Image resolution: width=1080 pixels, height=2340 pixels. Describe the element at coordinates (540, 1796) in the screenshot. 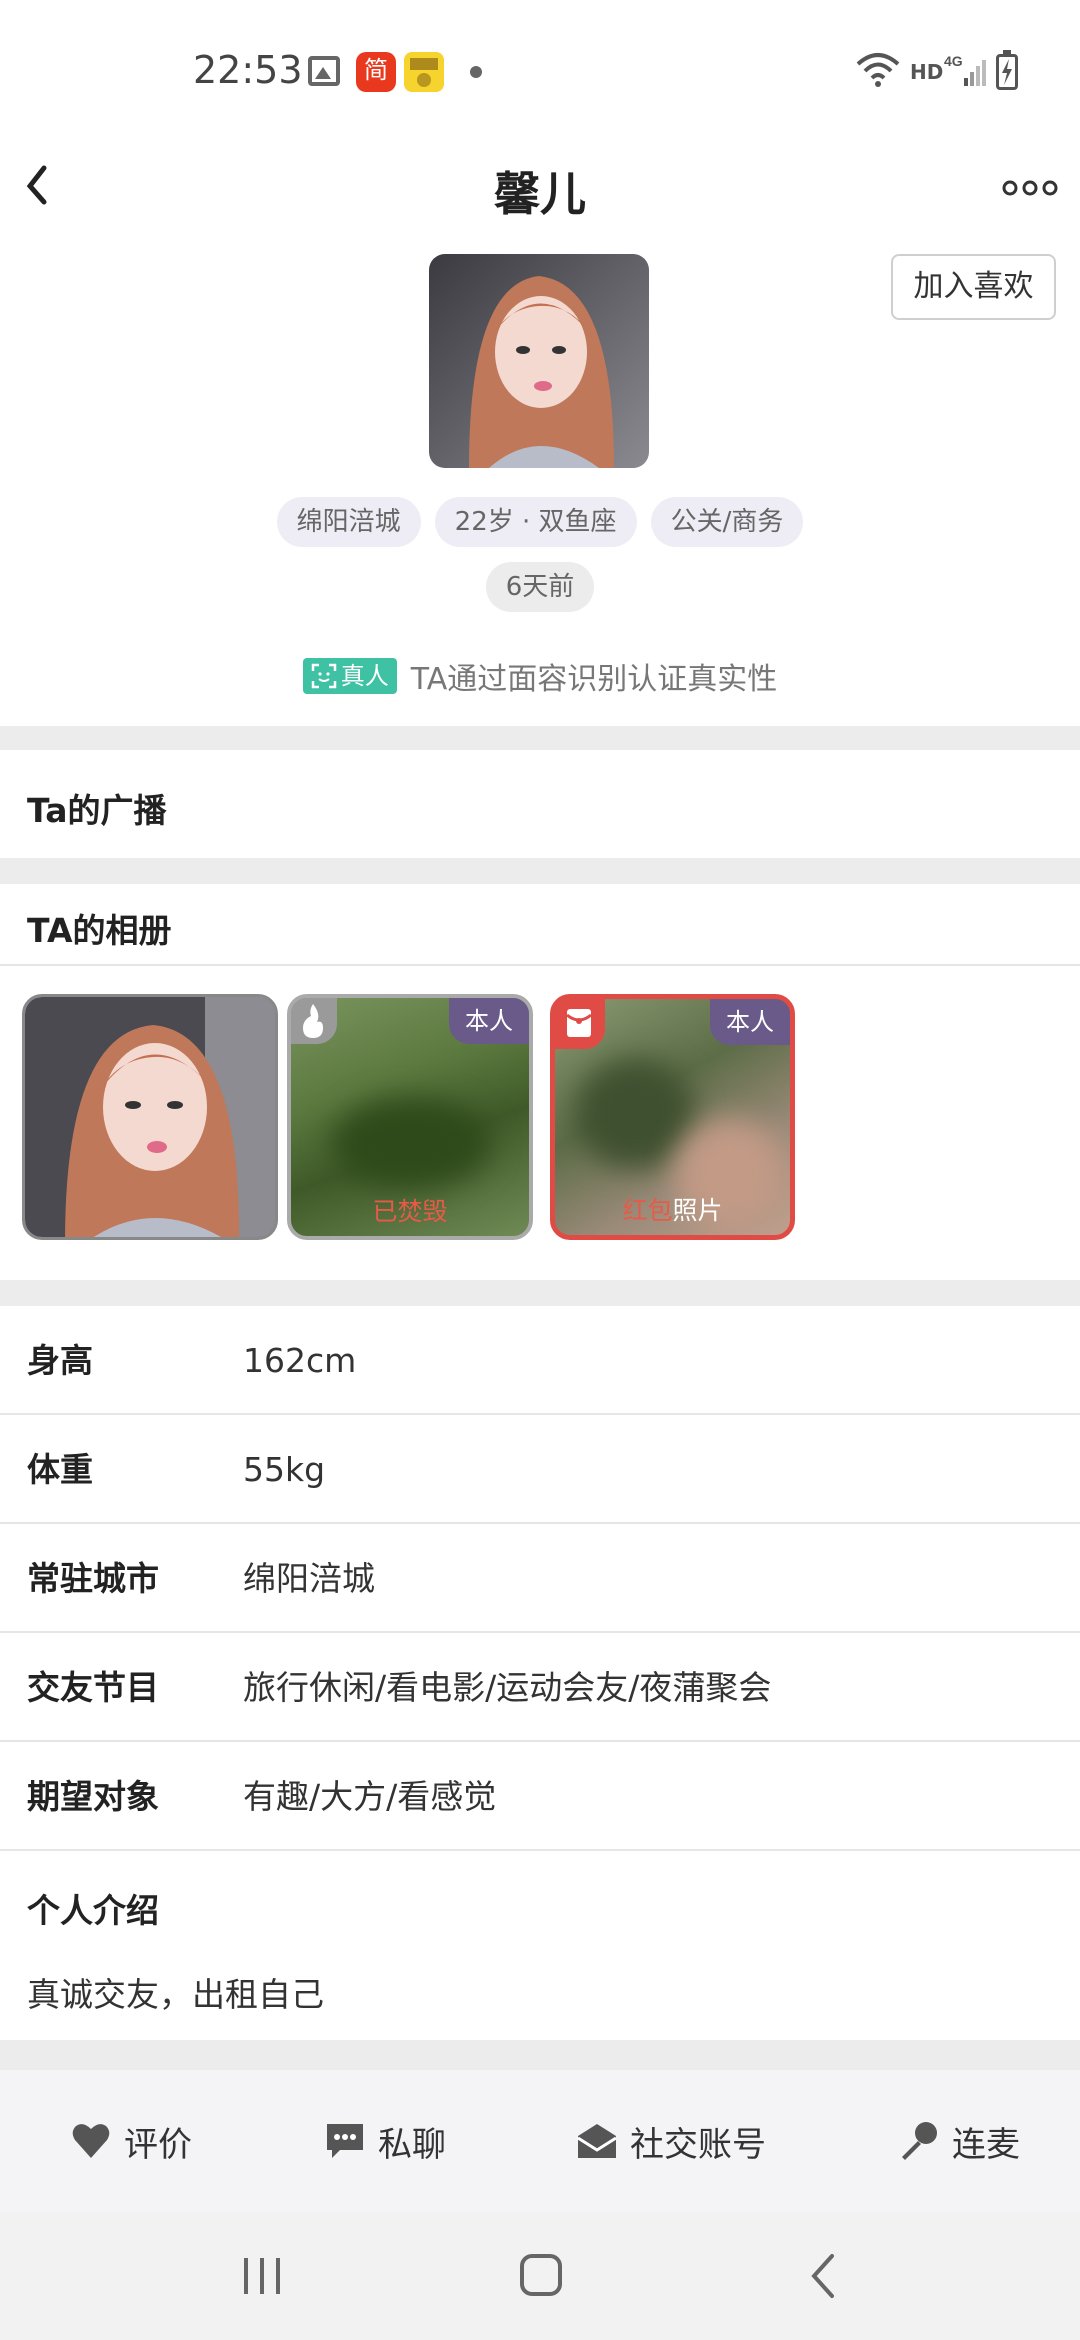

I see `info-row-expectation: 期望对象 有趣/大方/看感觉` at that location.